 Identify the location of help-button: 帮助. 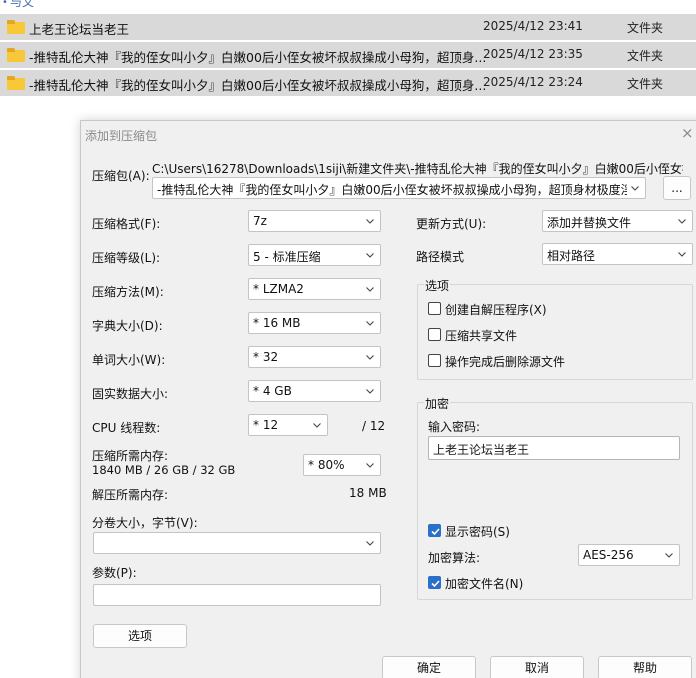
(645, 667).